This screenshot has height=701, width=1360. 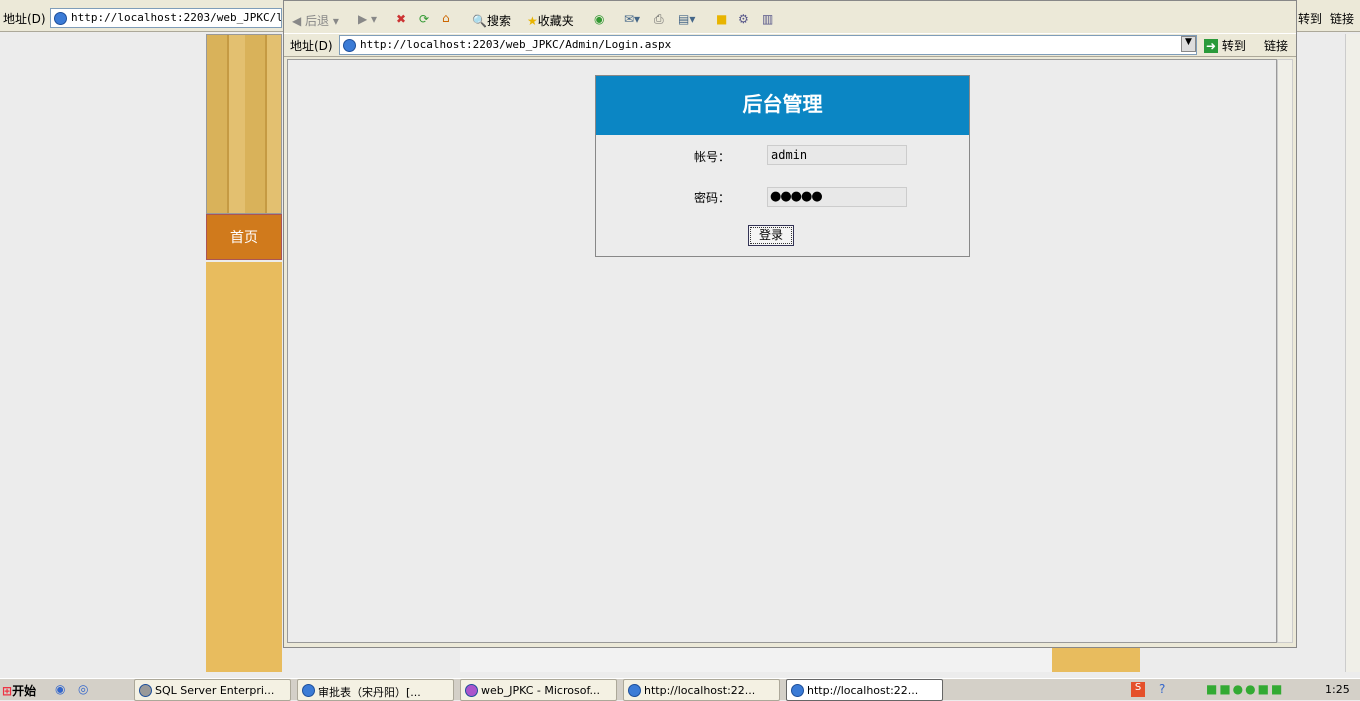 What do you see at coordinates (446, 18) in the screenshot?
I see `home-icon: ⌂` at bounding box center [446, 18].